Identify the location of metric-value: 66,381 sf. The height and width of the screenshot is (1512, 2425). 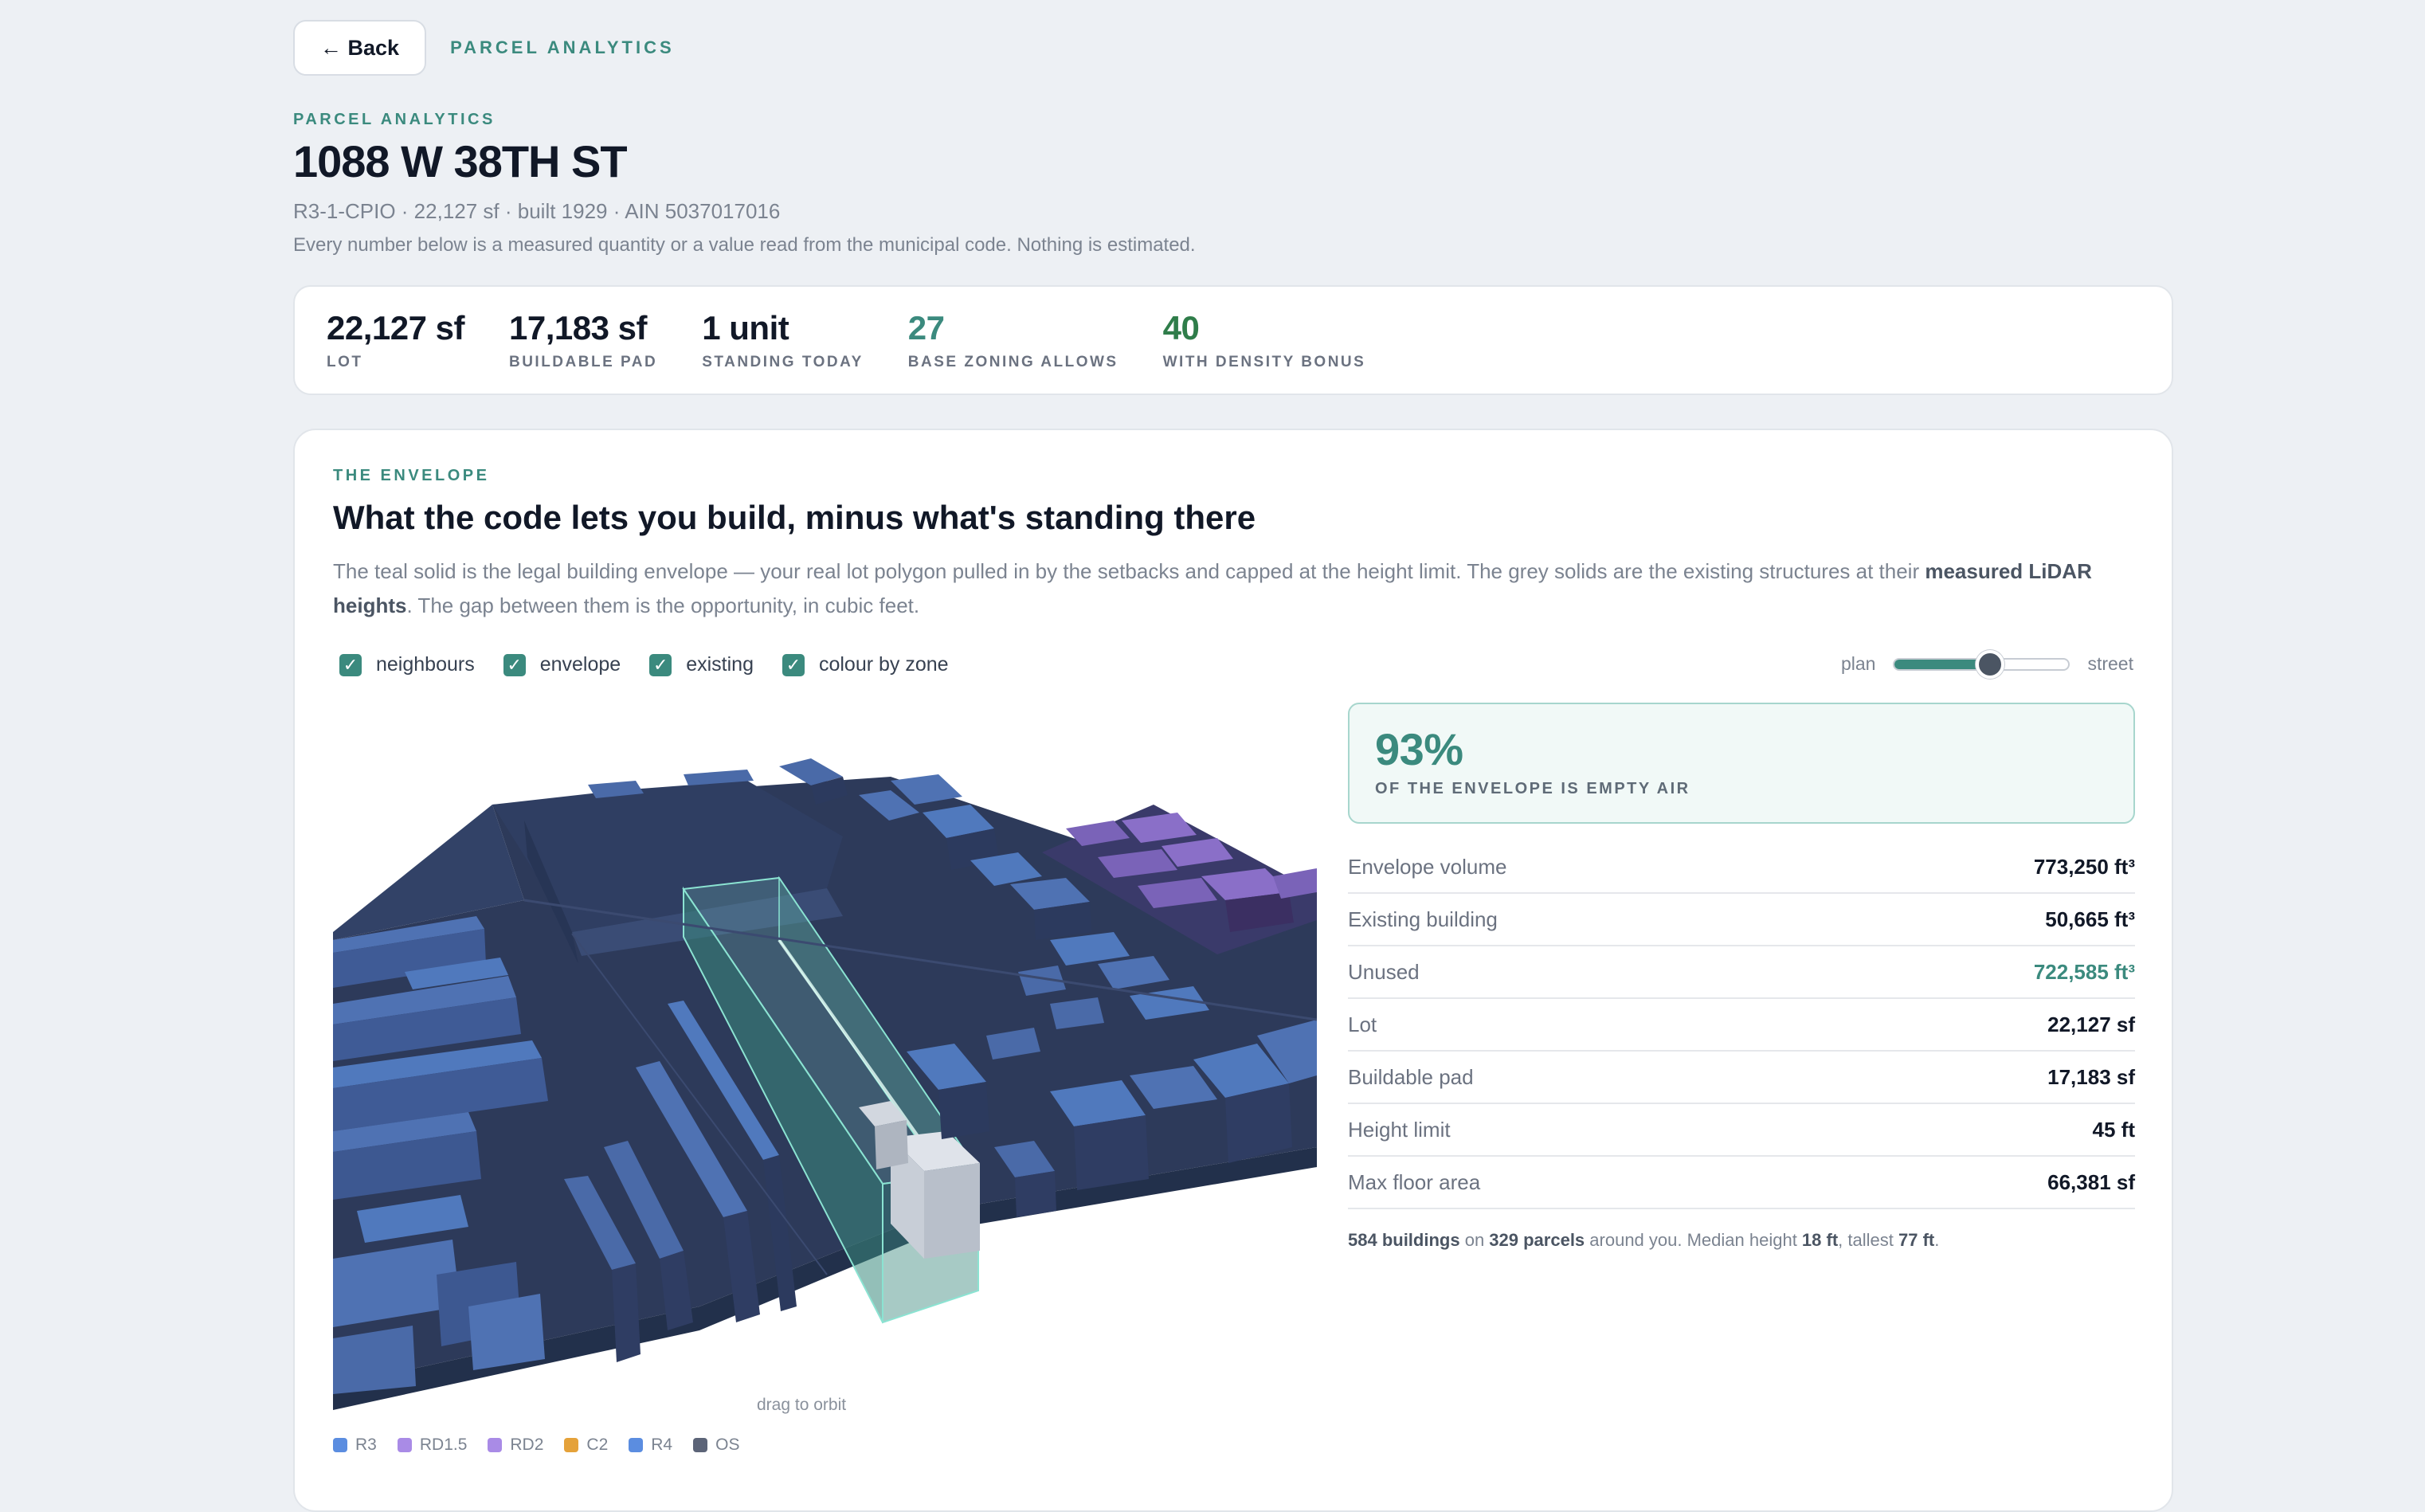
(2091, 1181).